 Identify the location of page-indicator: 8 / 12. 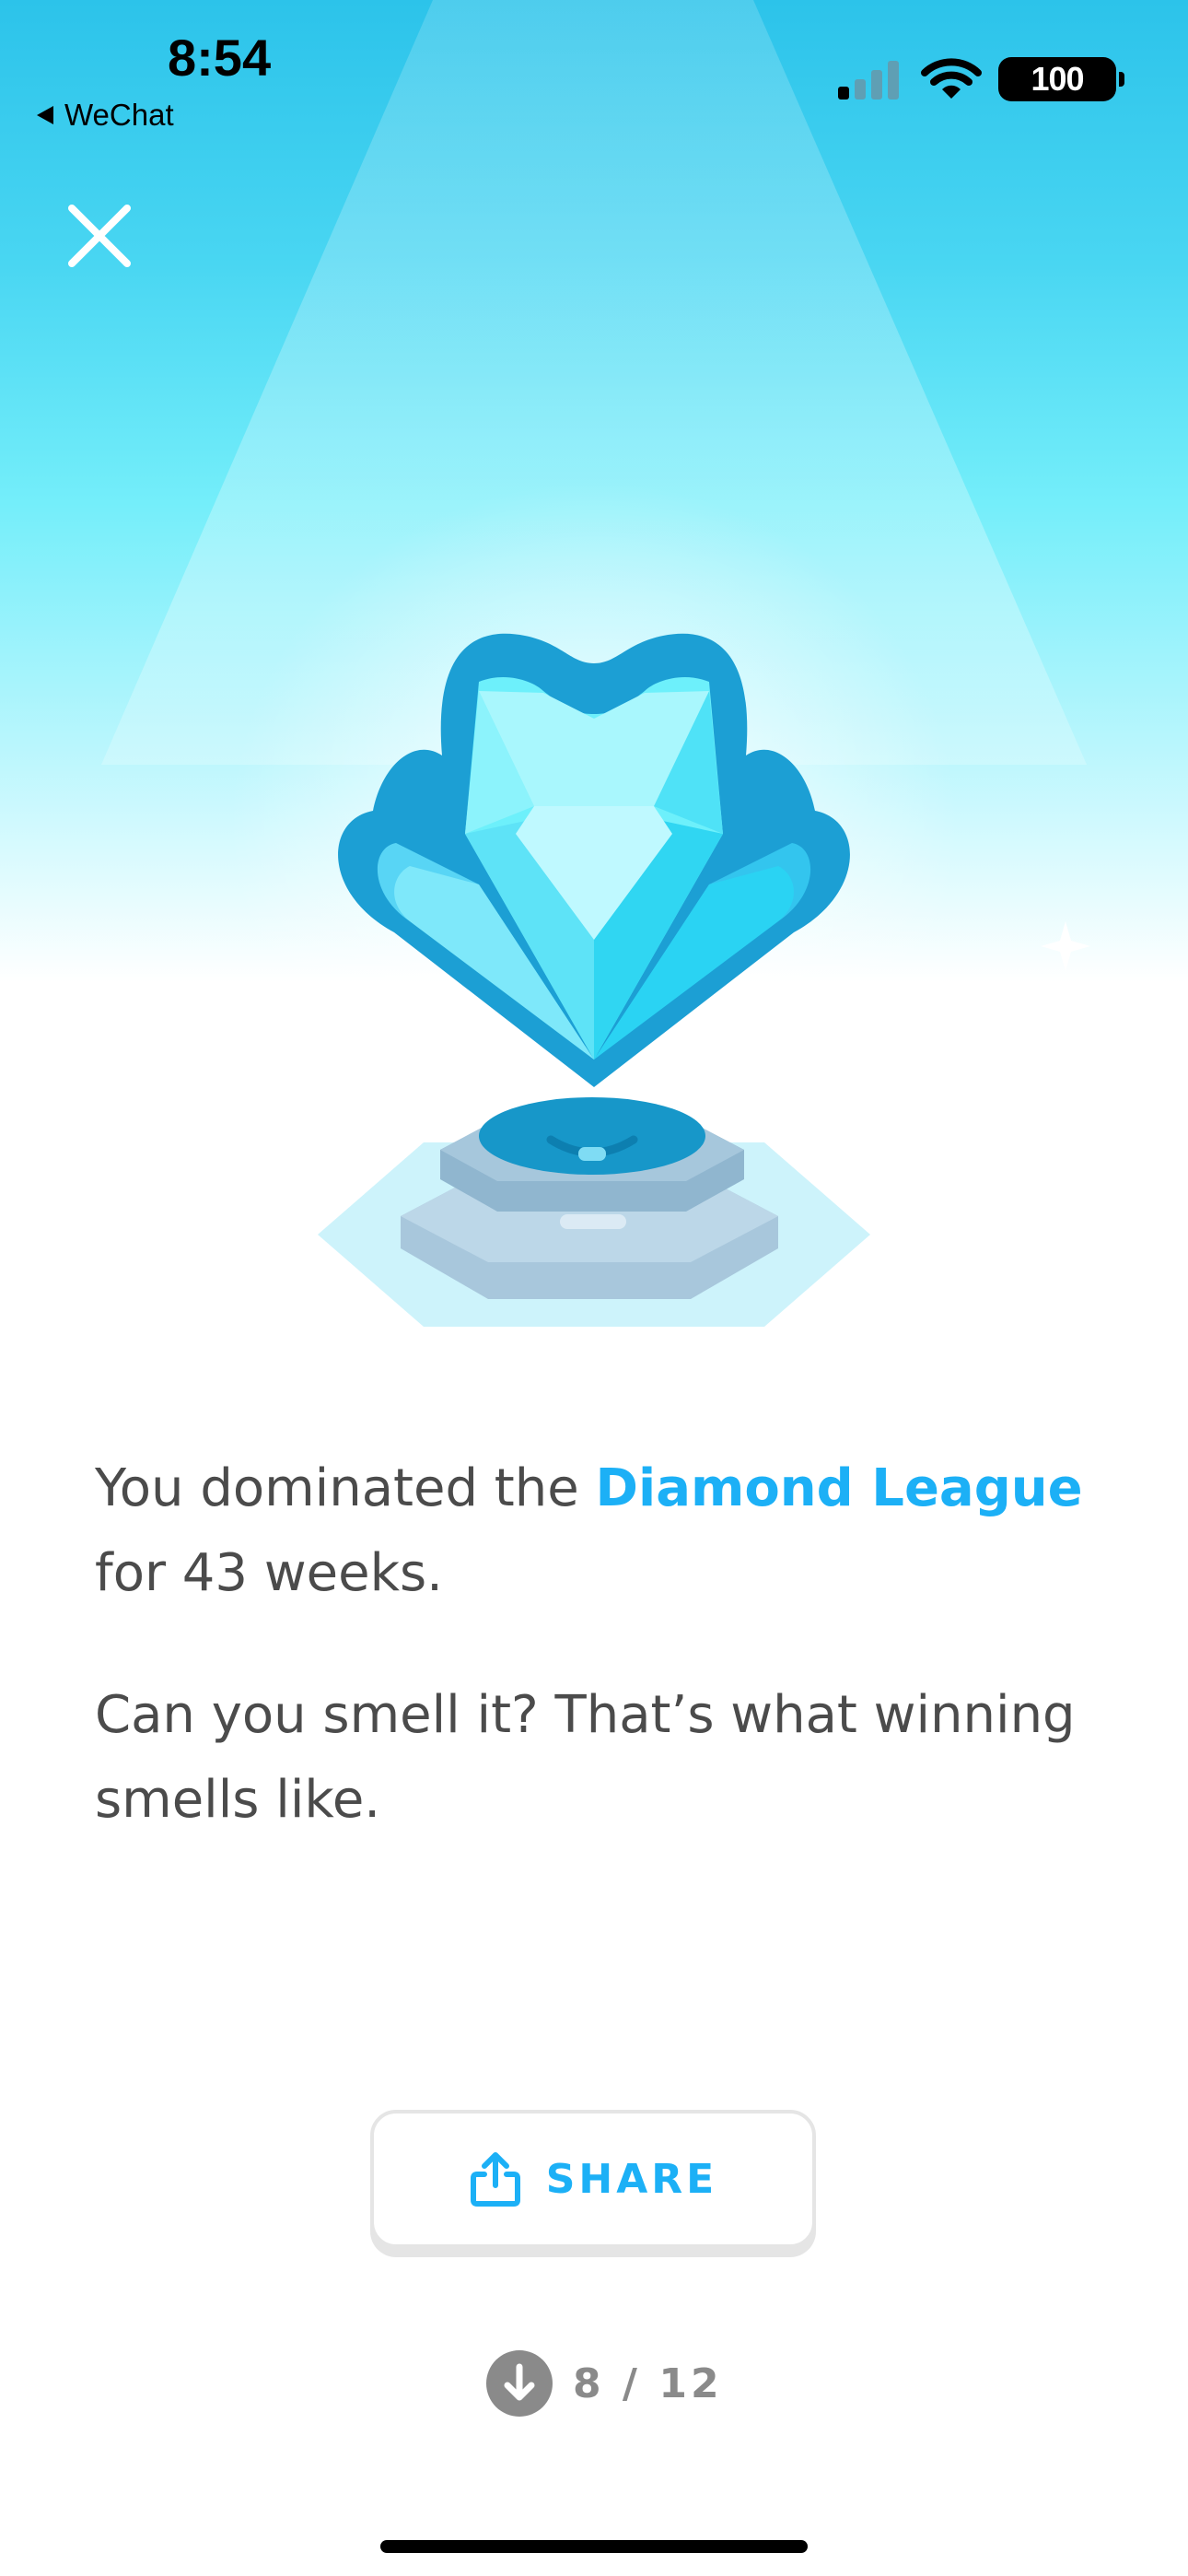
(604, 2383).